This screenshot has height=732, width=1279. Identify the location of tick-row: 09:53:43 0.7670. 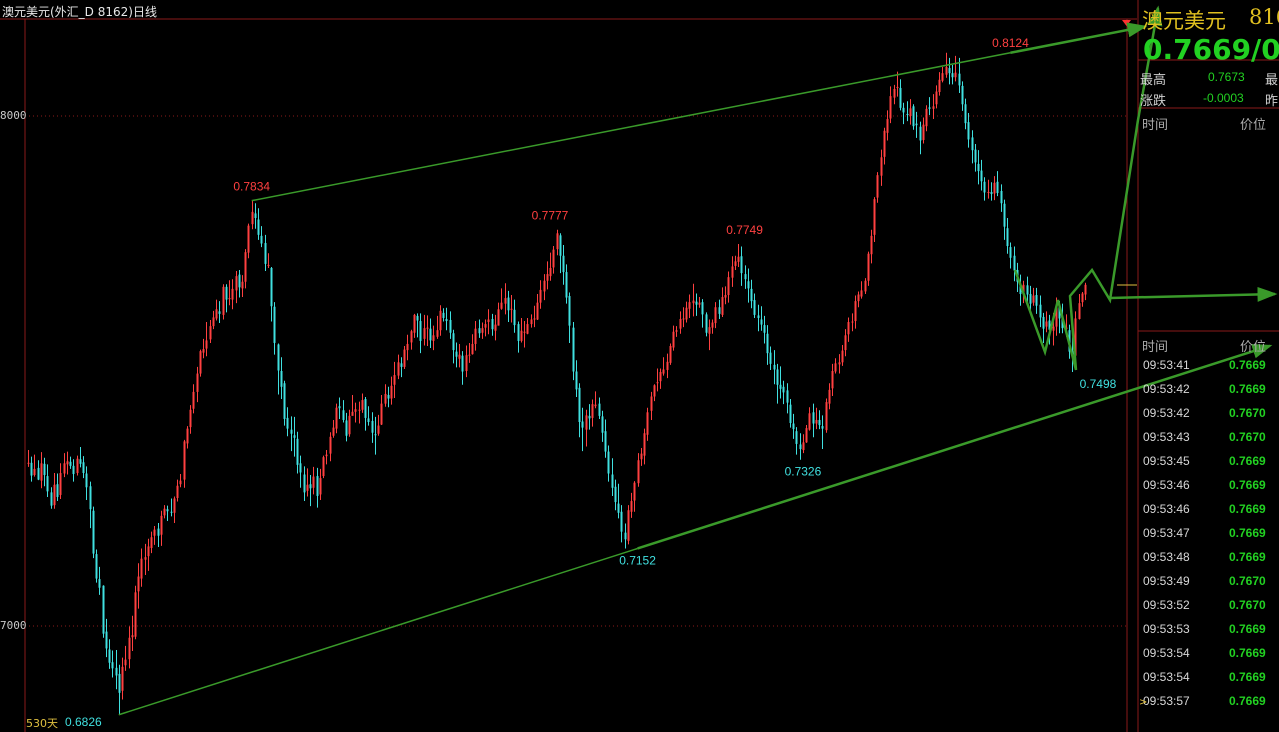
(1210, 438).